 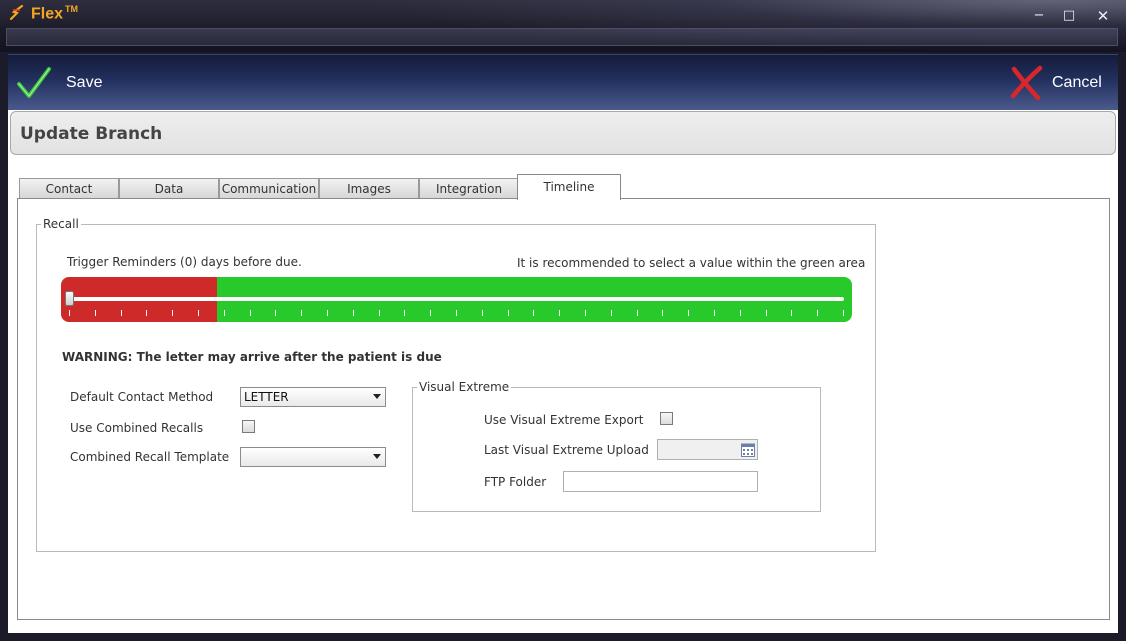 I want to click on tab-integration: Integration, so click(x=469, y=189).